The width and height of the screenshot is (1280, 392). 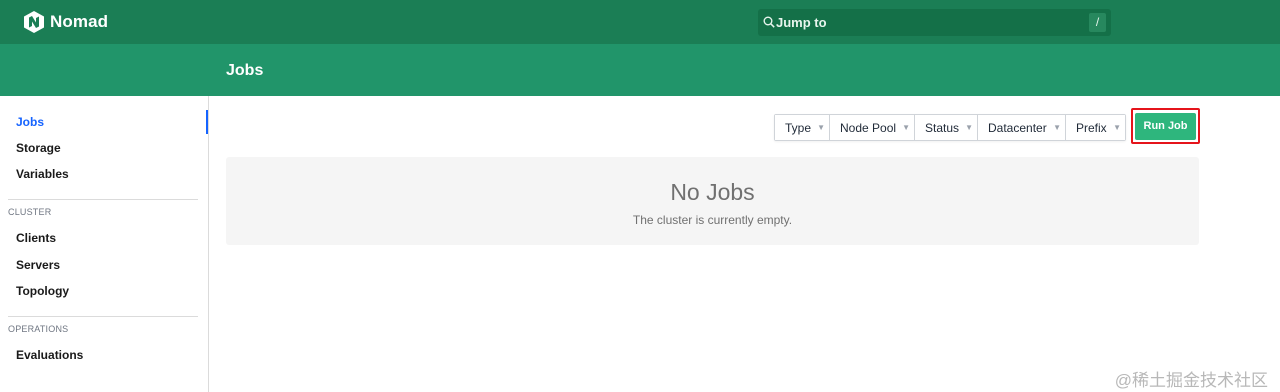 I want to click on filter-label: Prefix, so click(x=1091, y=128).